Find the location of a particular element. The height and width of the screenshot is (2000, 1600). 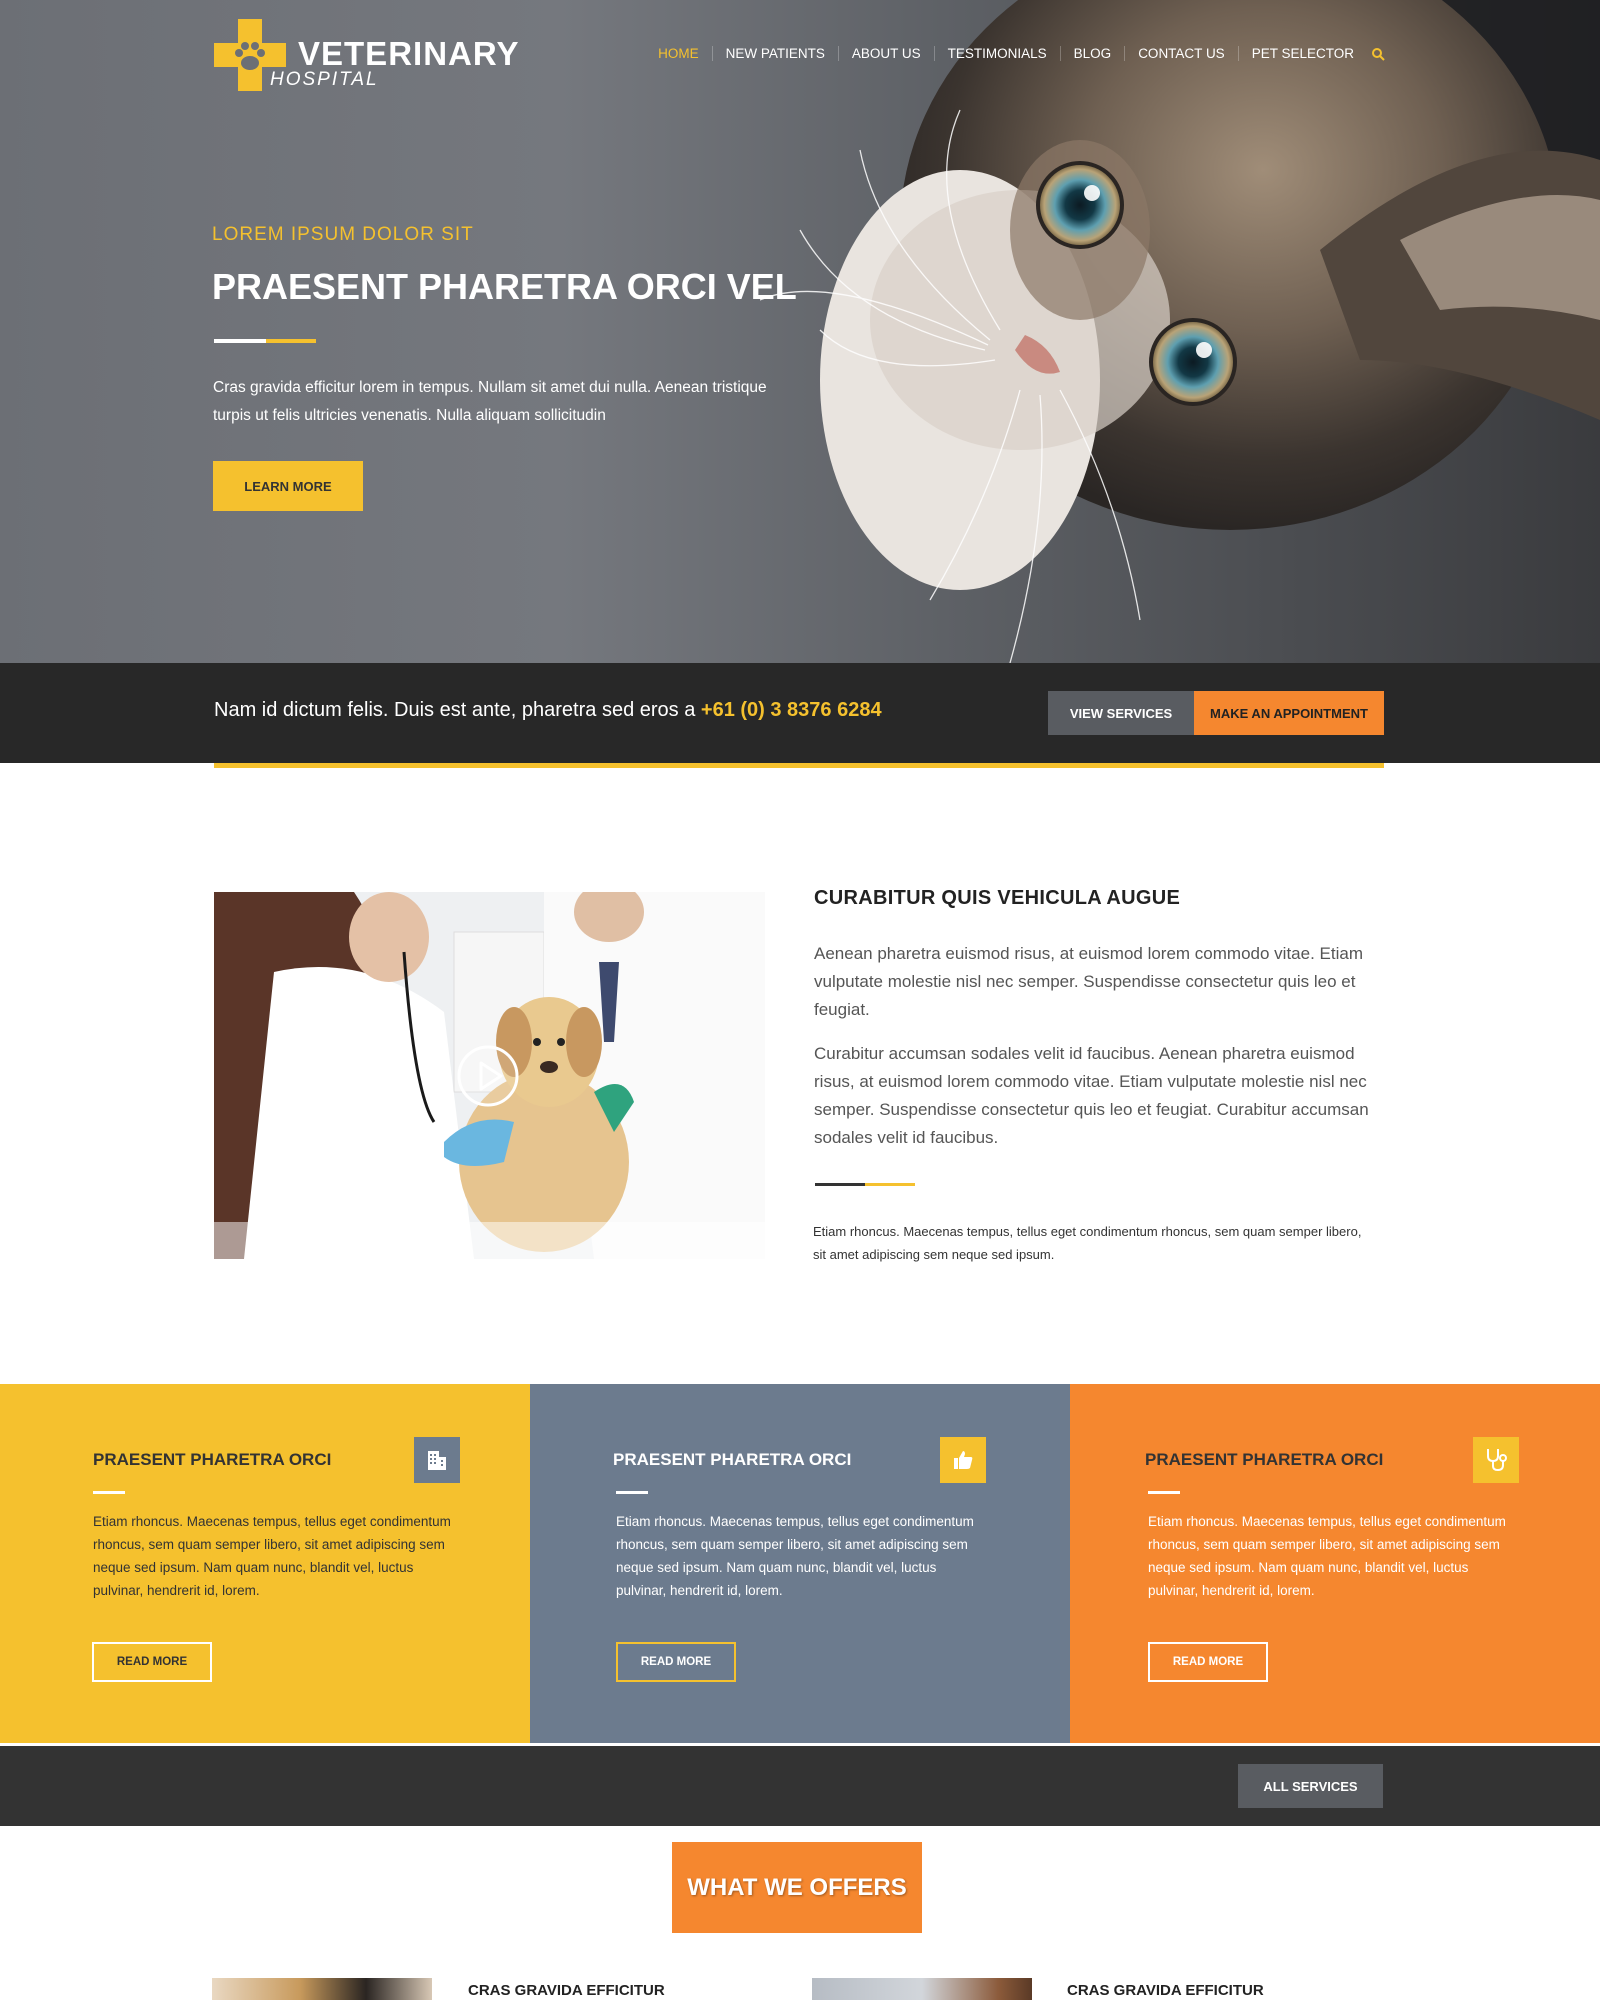

offers-heading: WHAT WE OFFERS is located at coordinates (797, 1887).